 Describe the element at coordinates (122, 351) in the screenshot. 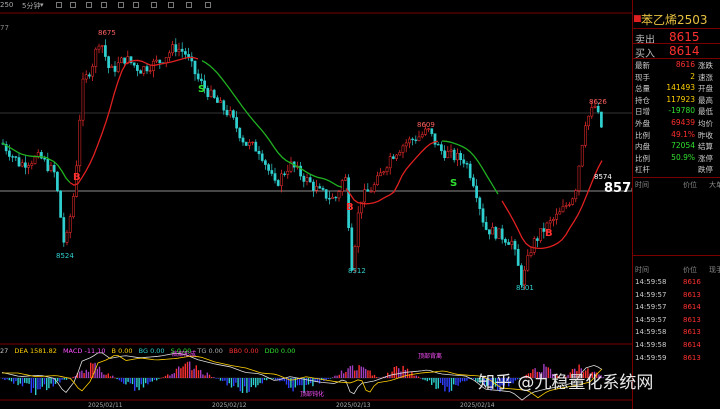

I see `macd-b: B 0.00` at that location.